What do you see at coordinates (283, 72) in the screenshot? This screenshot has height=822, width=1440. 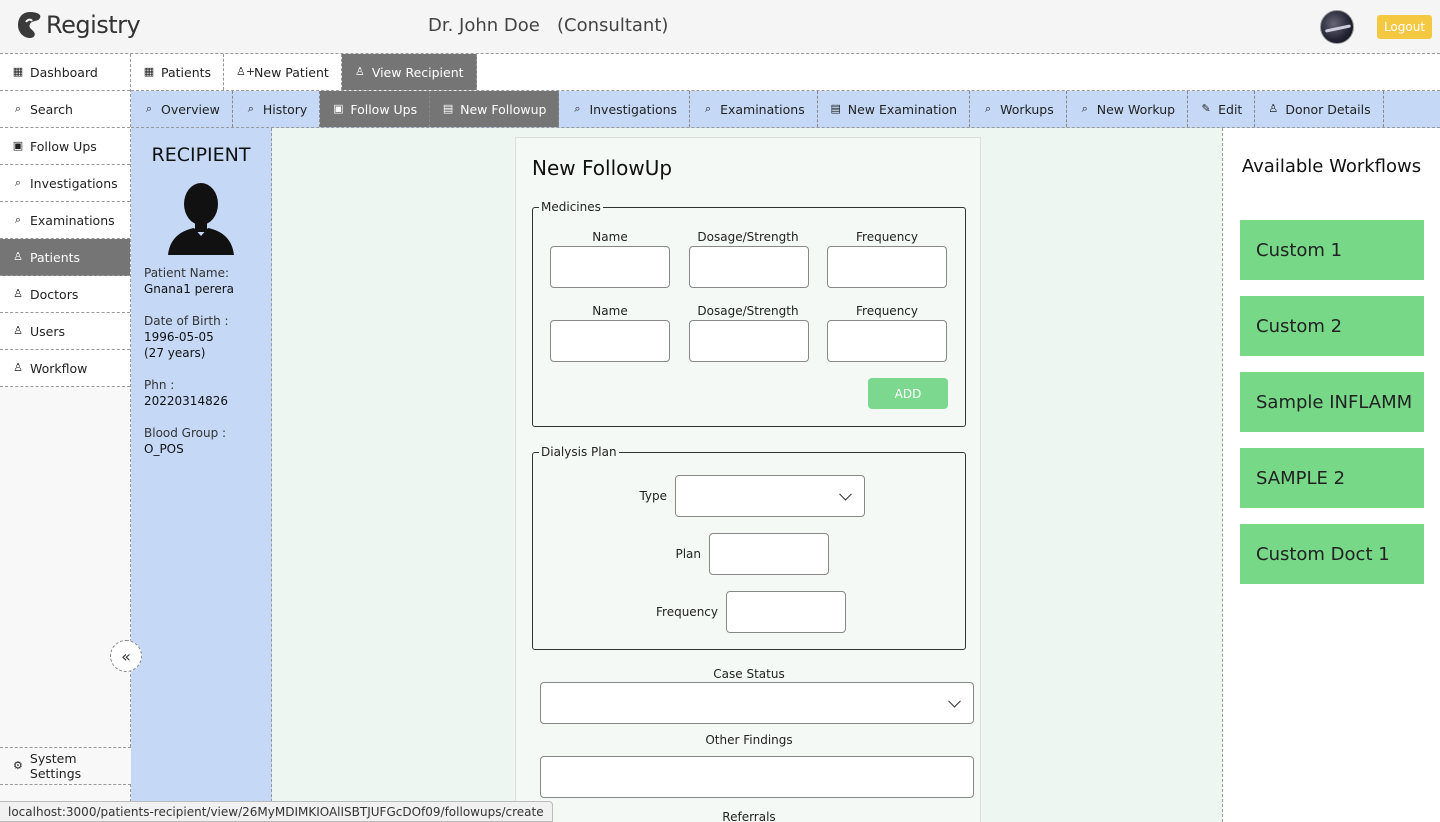 I see `tab-new-patient: ♙+ New Patient` at bounding box center [283, 72].